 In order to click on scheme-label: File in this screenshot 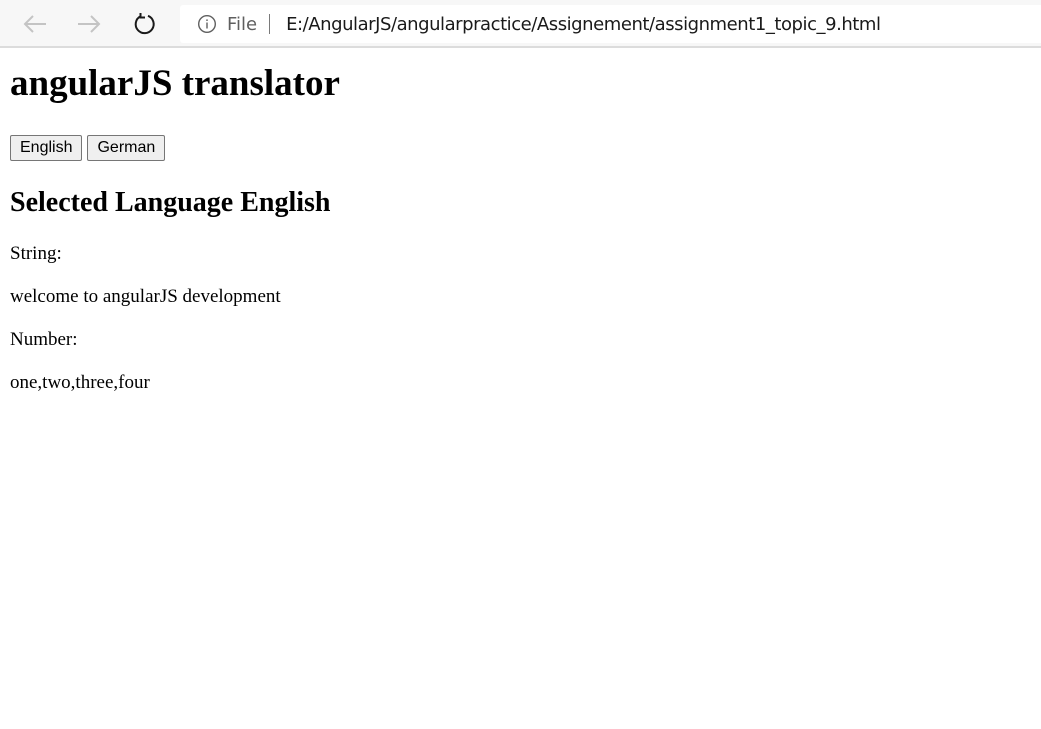, I will do `click(242, 24)`.